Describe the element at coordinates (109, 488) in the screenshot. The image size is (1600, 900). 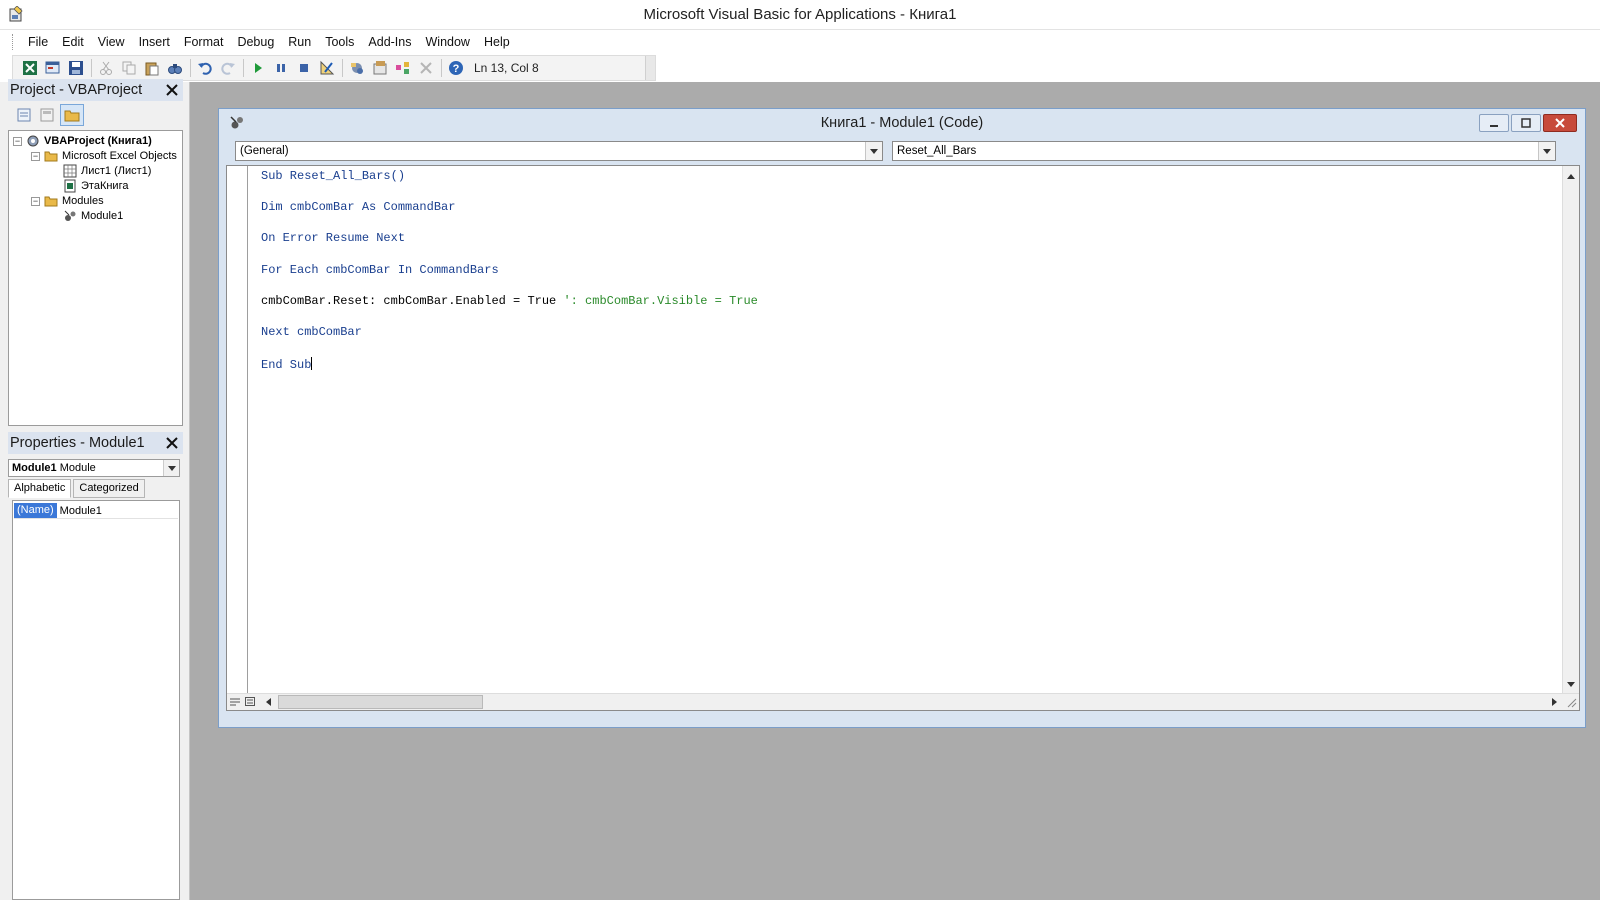
I see `tab-categorized: Categorized` at that location.